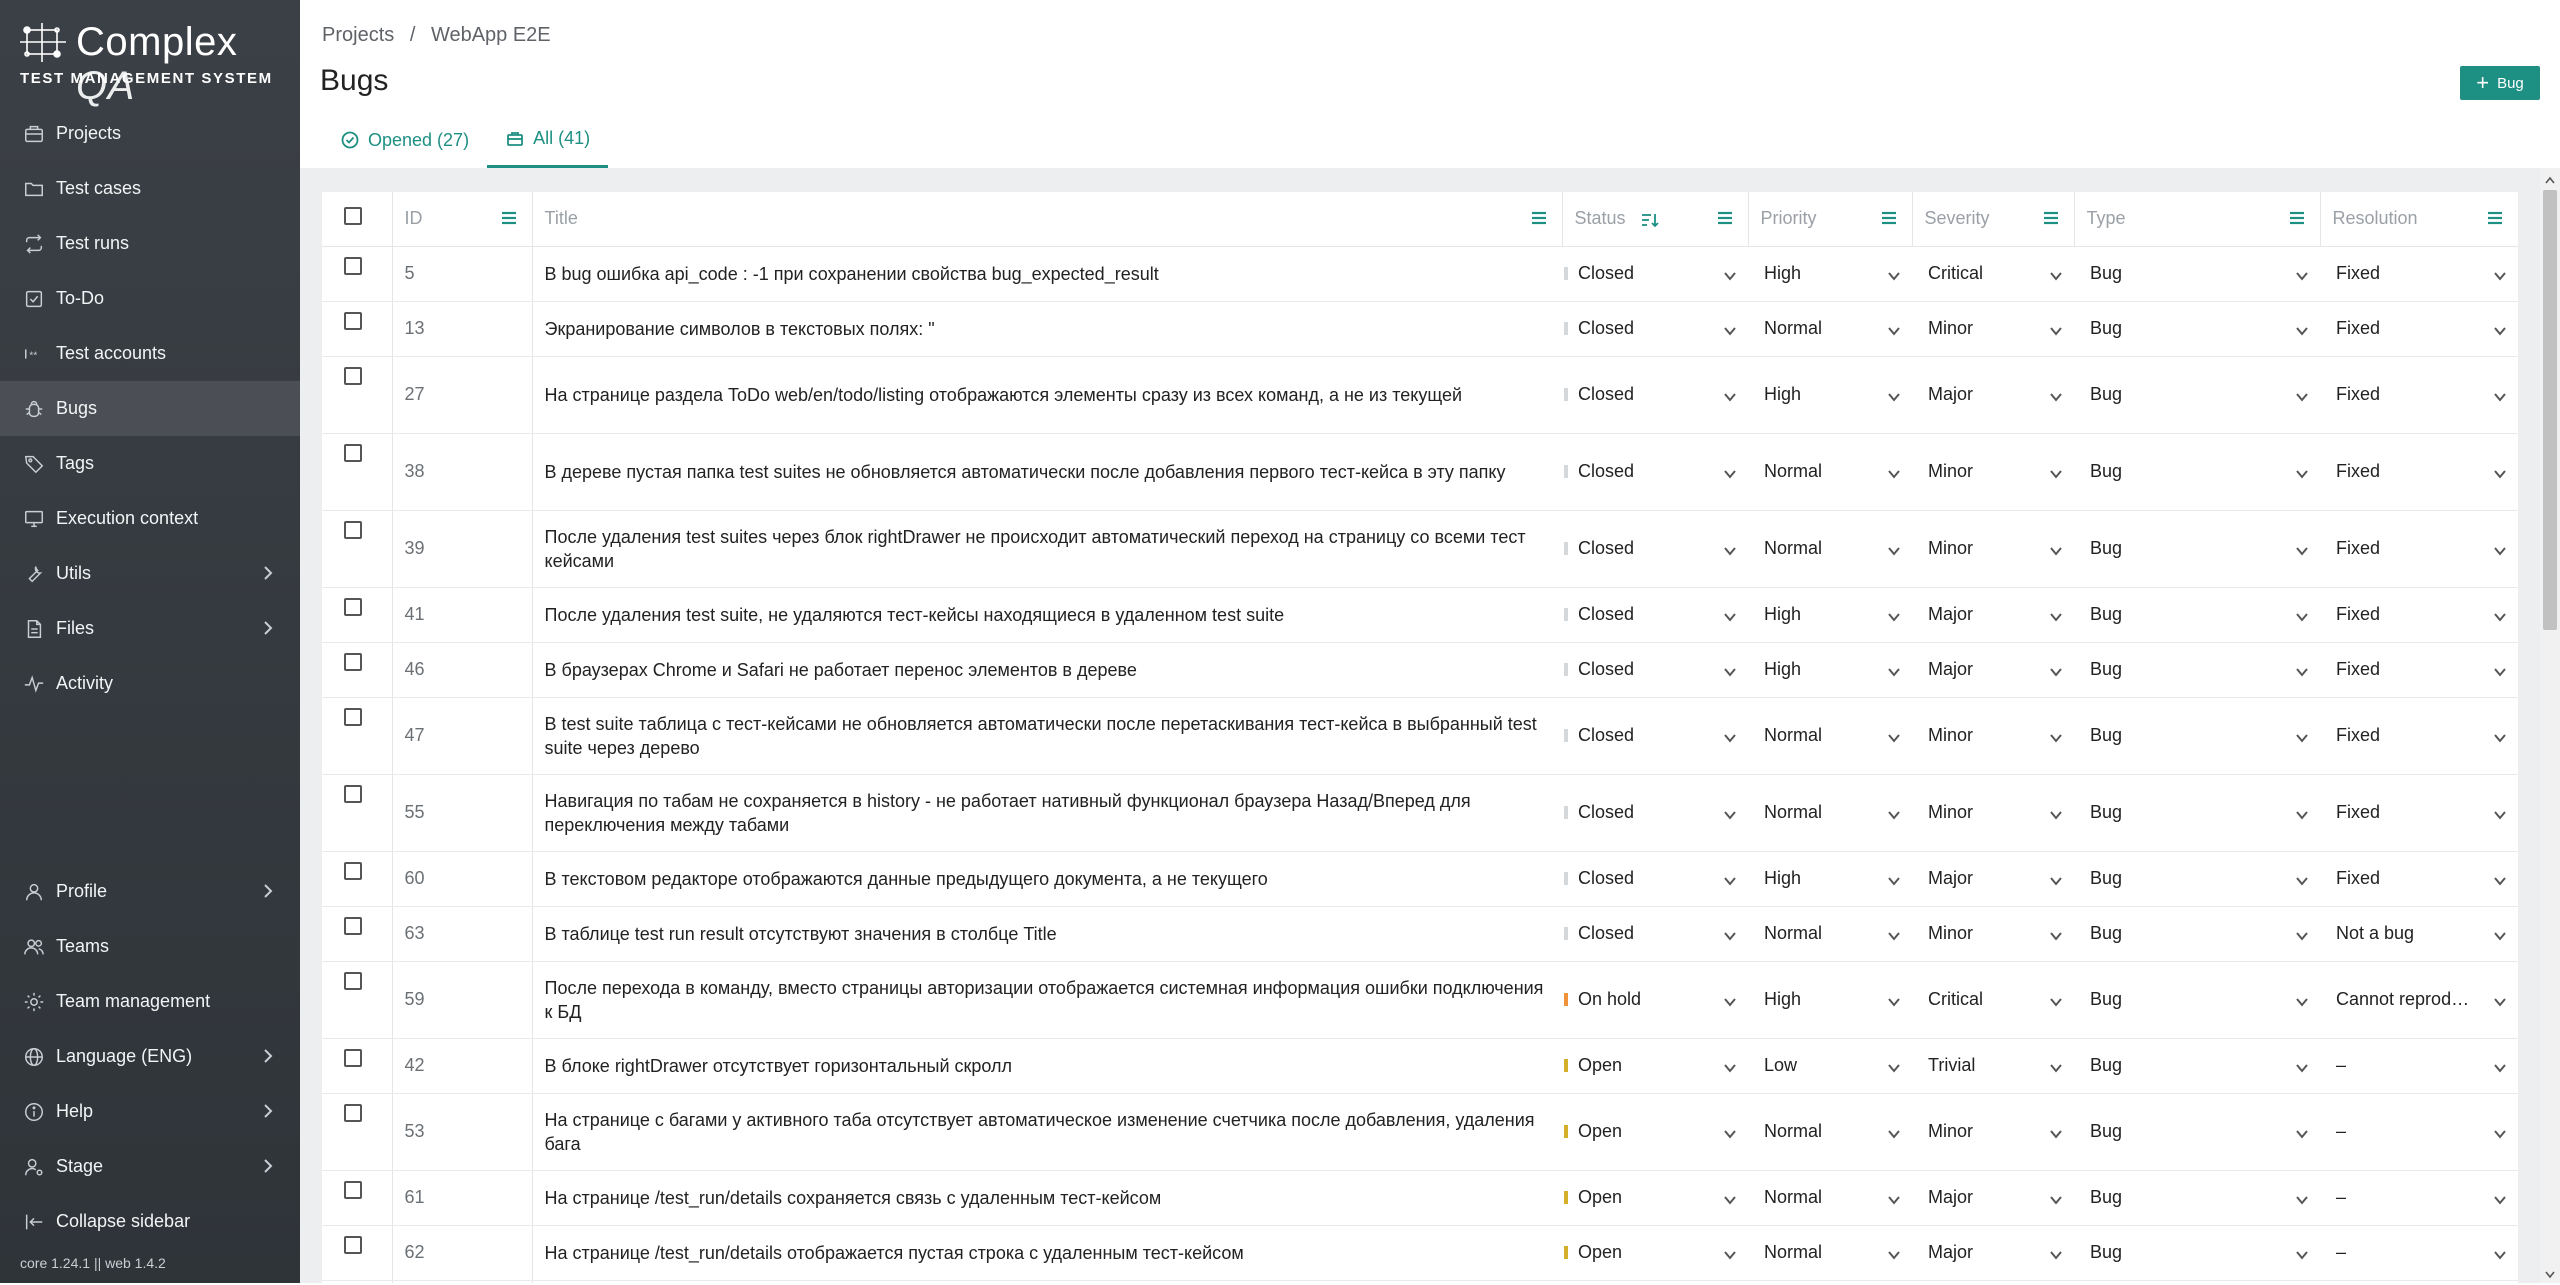  What do you see at coordinates (461, 219) in the screenshot?
I see `column-header-id: ID` at bounding box center [461, 219].